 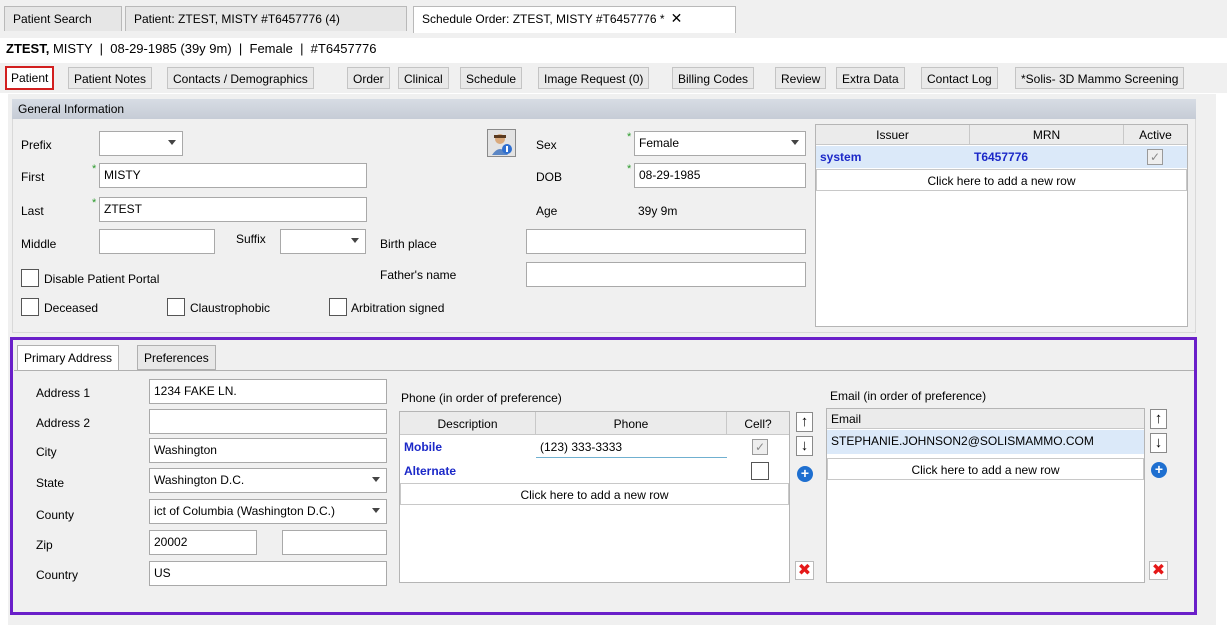 I want to click on city-label: City, so click(x=46, y=452).